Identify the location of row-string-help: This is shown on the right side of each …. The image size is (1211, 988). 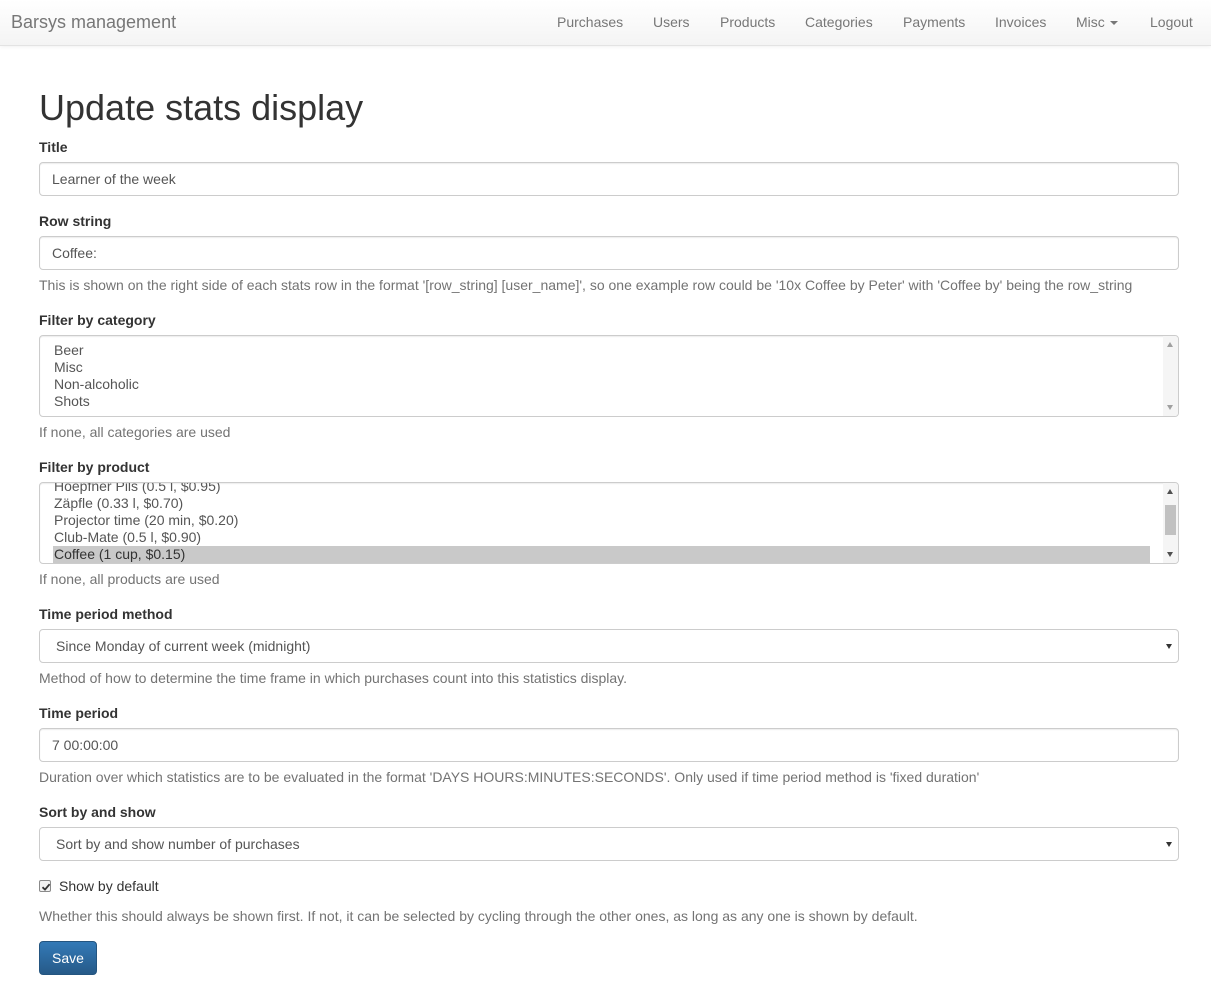
(586, 285).